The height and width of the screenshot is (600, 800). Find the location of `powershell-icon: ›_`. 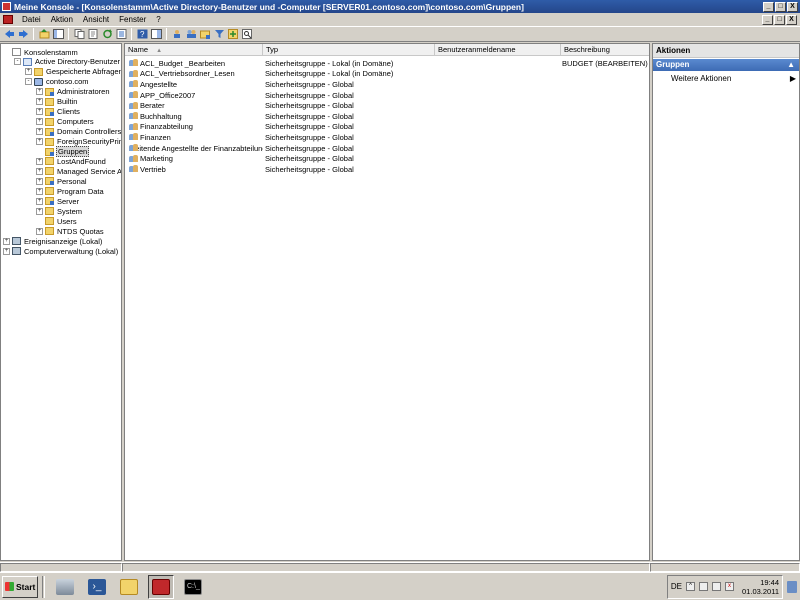

powershell-icon: ›_ is located at coordinates (97, 587).